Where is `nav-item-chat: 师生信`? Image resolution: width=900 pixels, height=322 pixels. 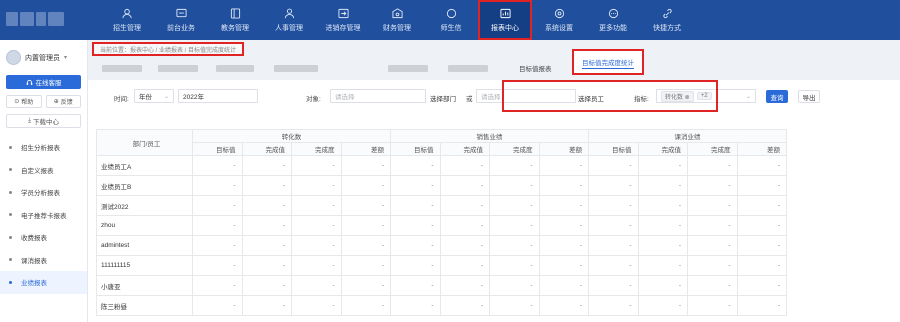 nav-item-chat: 师生信 is located at coordinates (451, 20).